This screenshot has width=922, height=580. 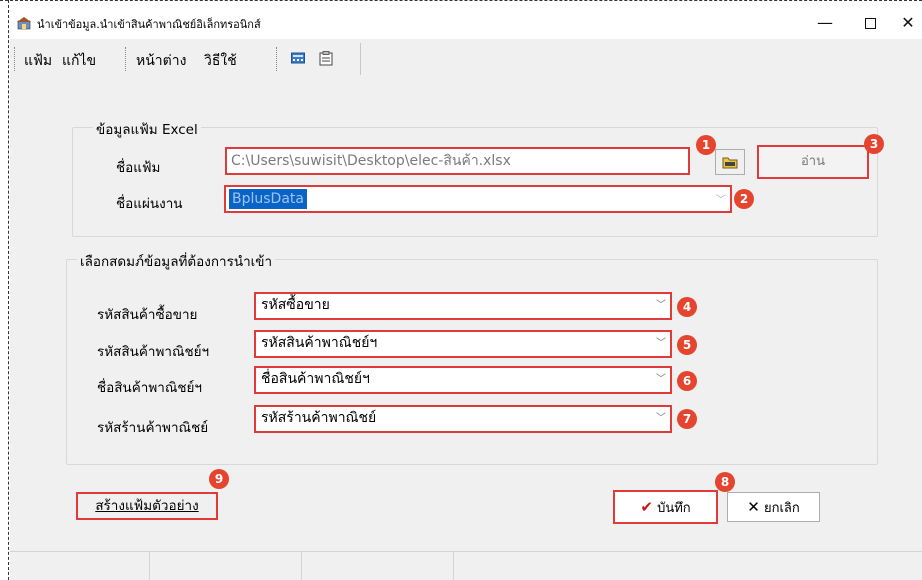 I want to click on commerce-shop-code-value: รหัสร้านค้าพาณิชย์, so click(x=319, y=418).